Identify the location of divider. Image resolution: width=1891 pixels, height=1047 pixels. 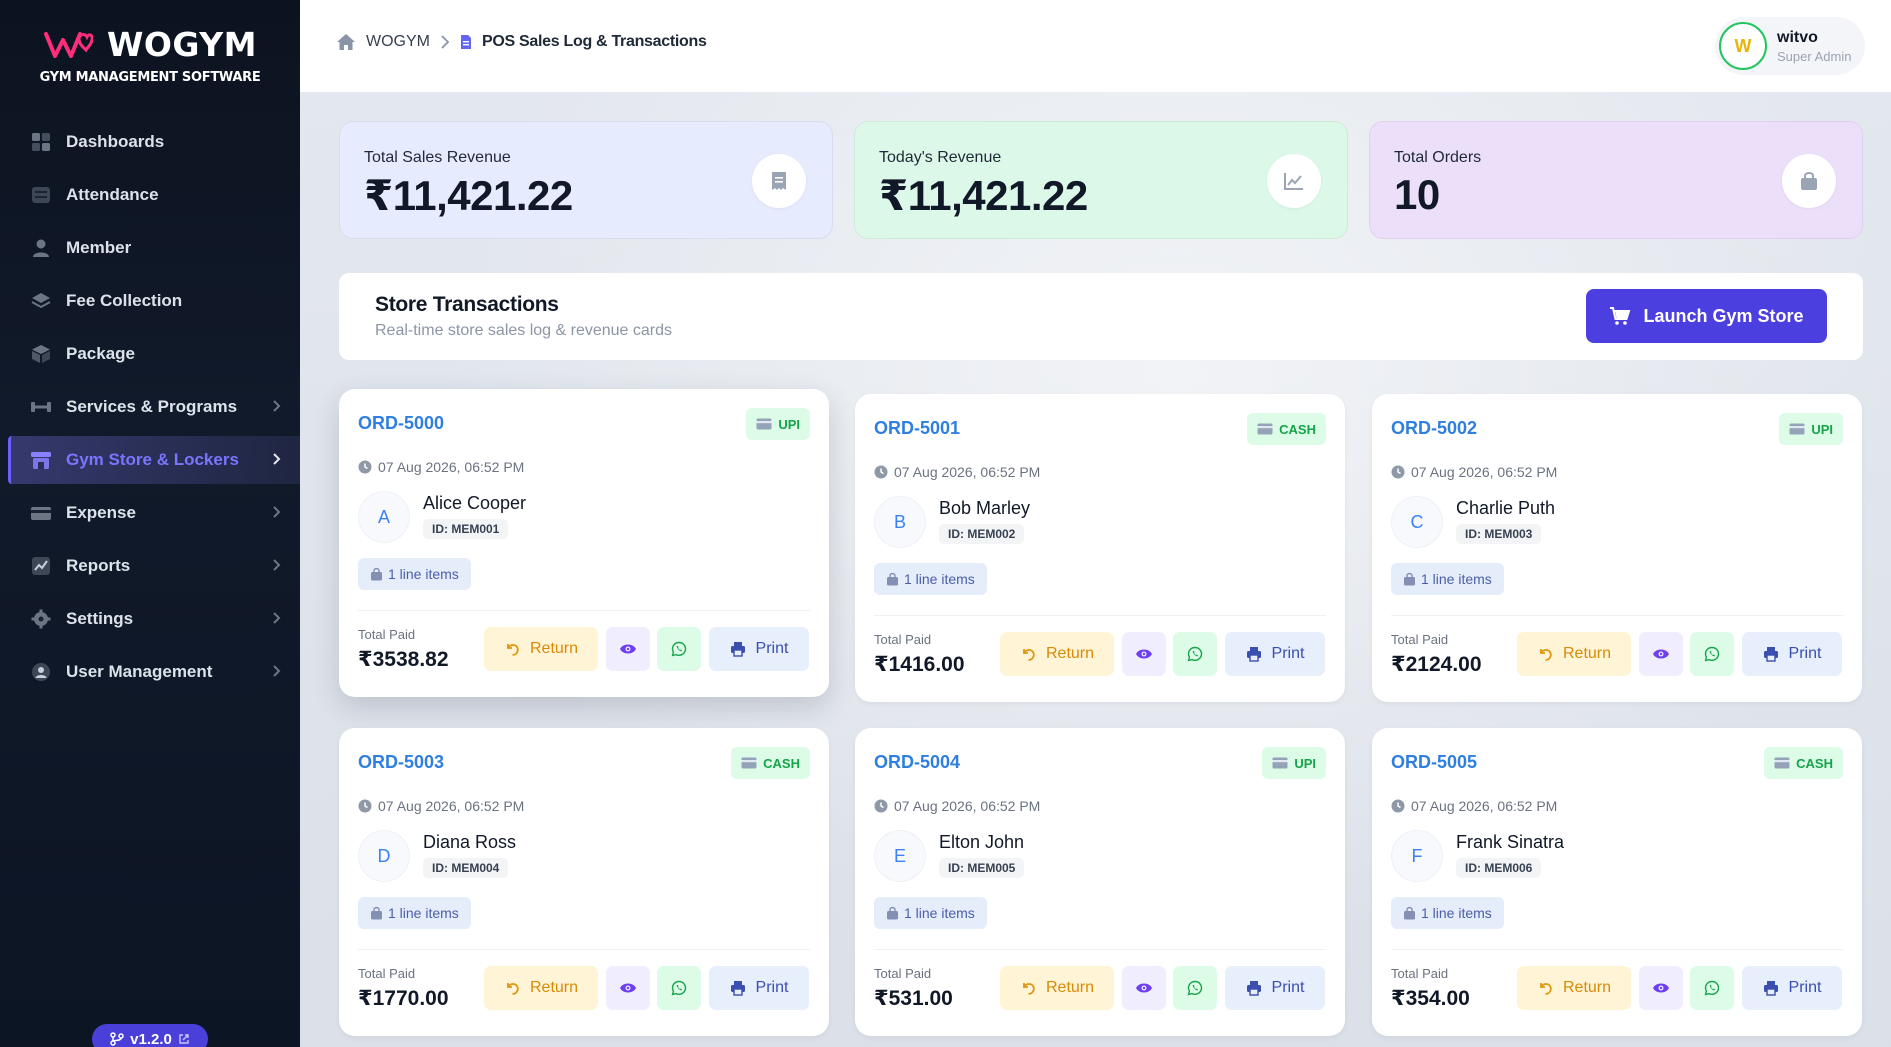
(1617, 949).